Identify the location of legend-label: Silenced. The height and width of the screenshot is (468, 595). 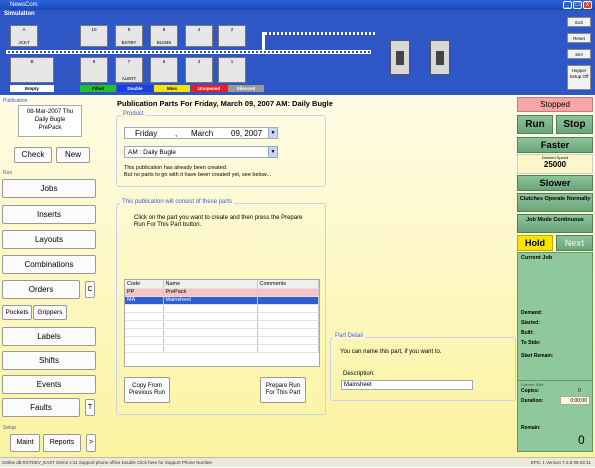
(246, 88).